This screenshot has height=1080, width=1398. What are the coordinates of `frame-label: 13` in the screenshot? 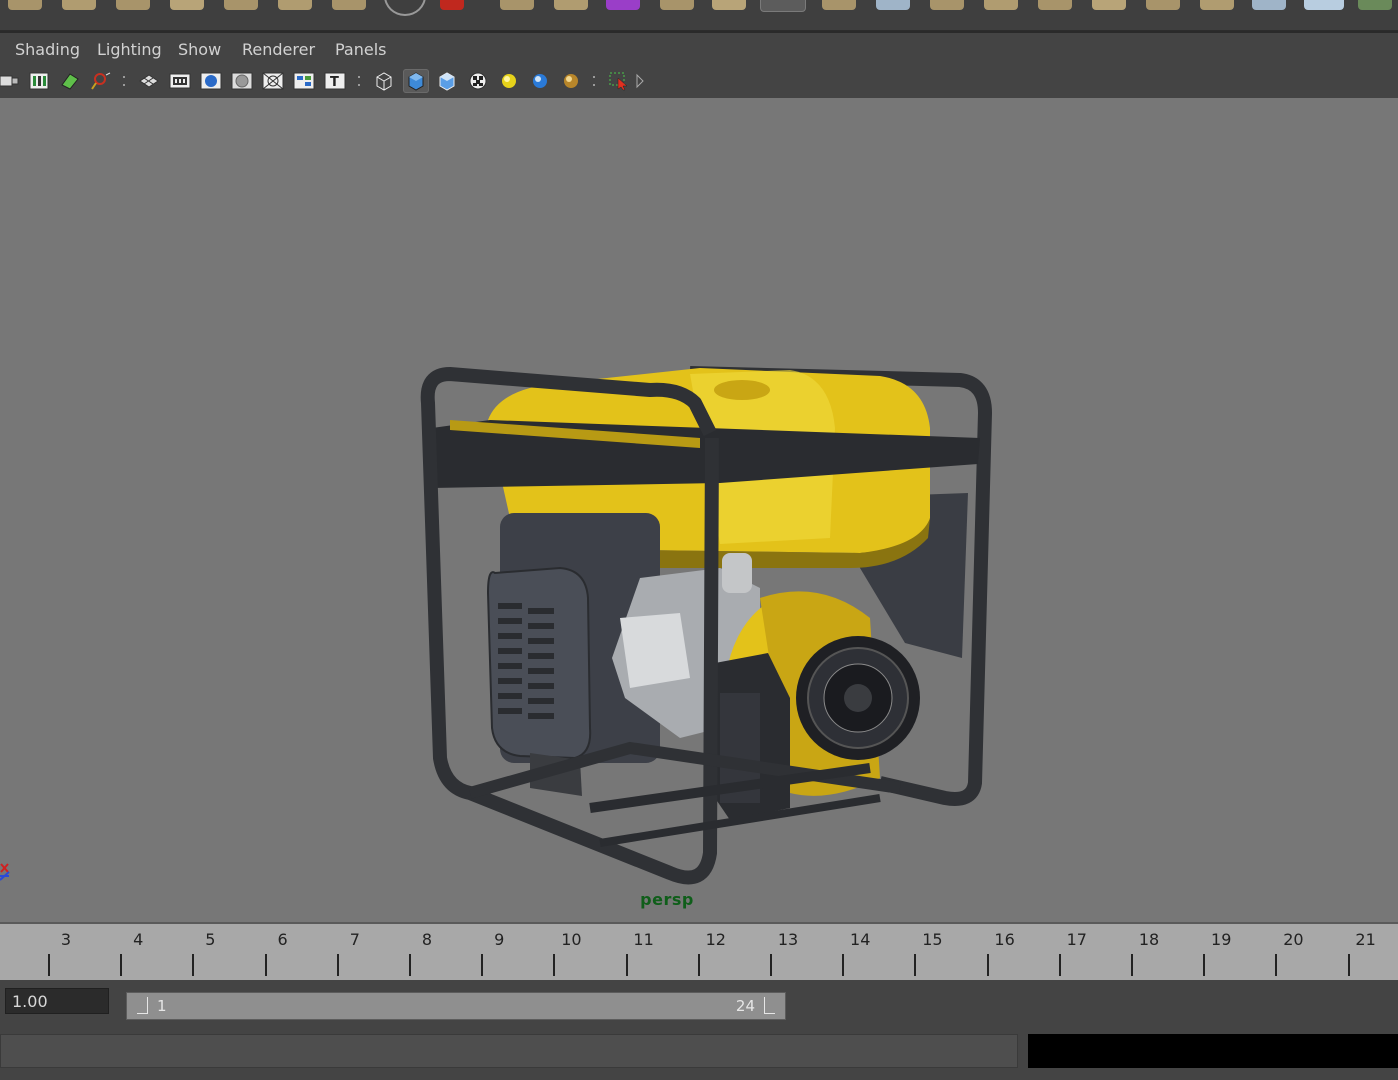 It's located at (788, 939).